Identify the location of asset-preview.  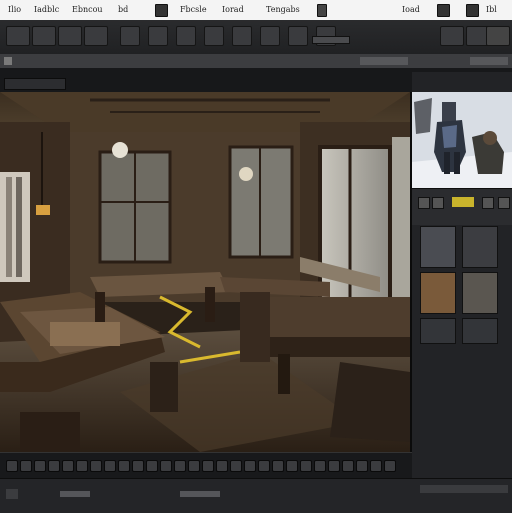
(462, 140).